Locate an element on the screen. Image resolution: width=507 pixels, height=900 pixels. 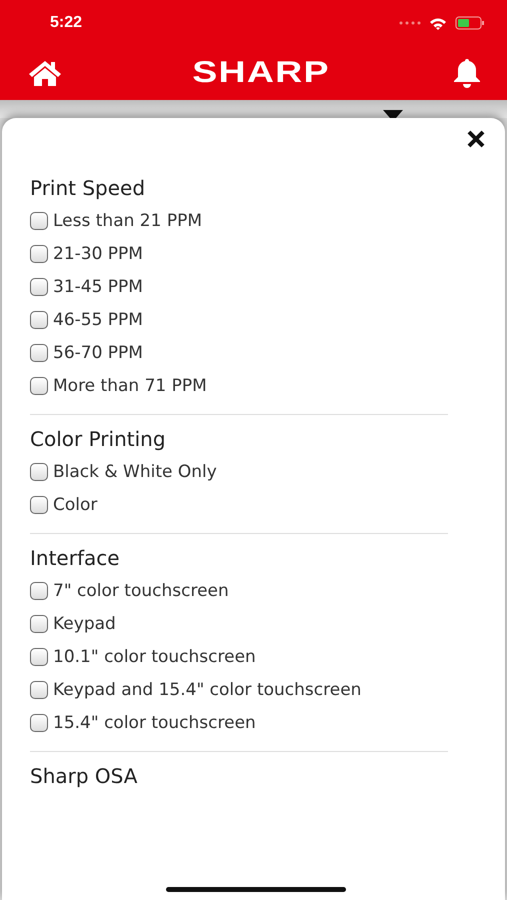
option-label: 15.4" color touchscreen is located at coordinates (154, 722).